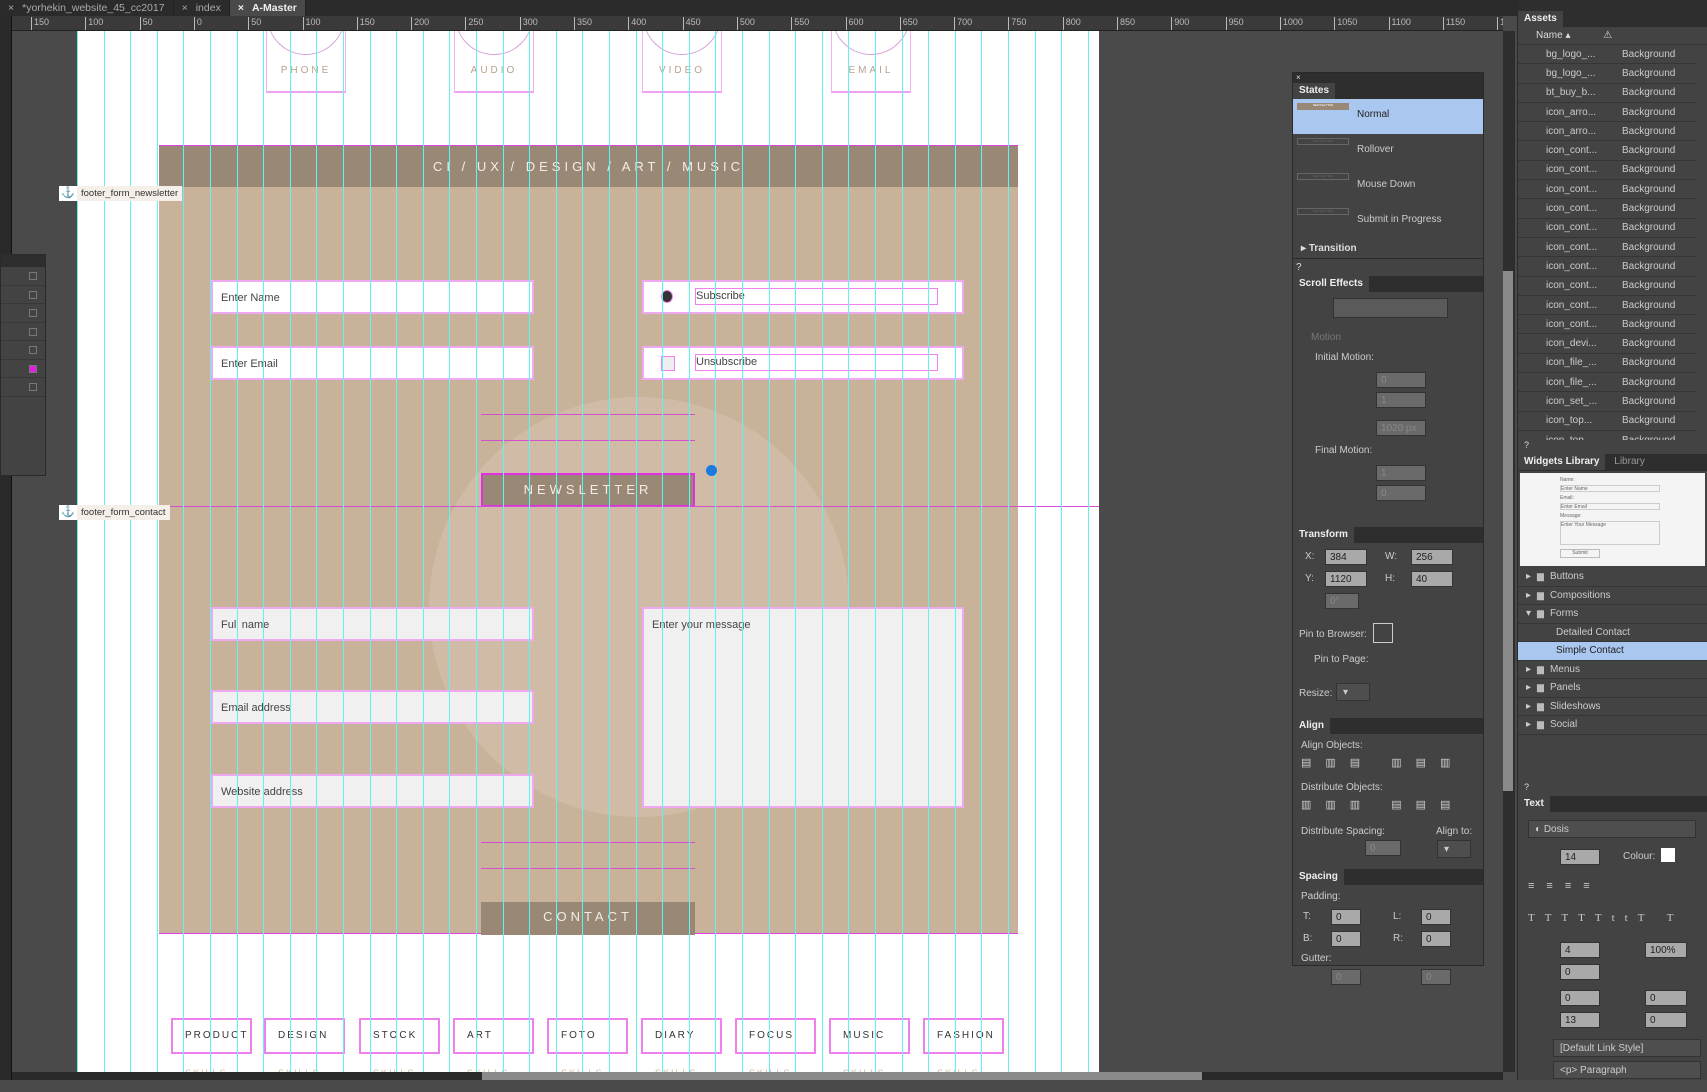 The image size is (1707, 1092). What do you see at coordinates (1383, 633) in the screenshot?
I see `pin-browser-icon` at bounding box center [1383, 633].